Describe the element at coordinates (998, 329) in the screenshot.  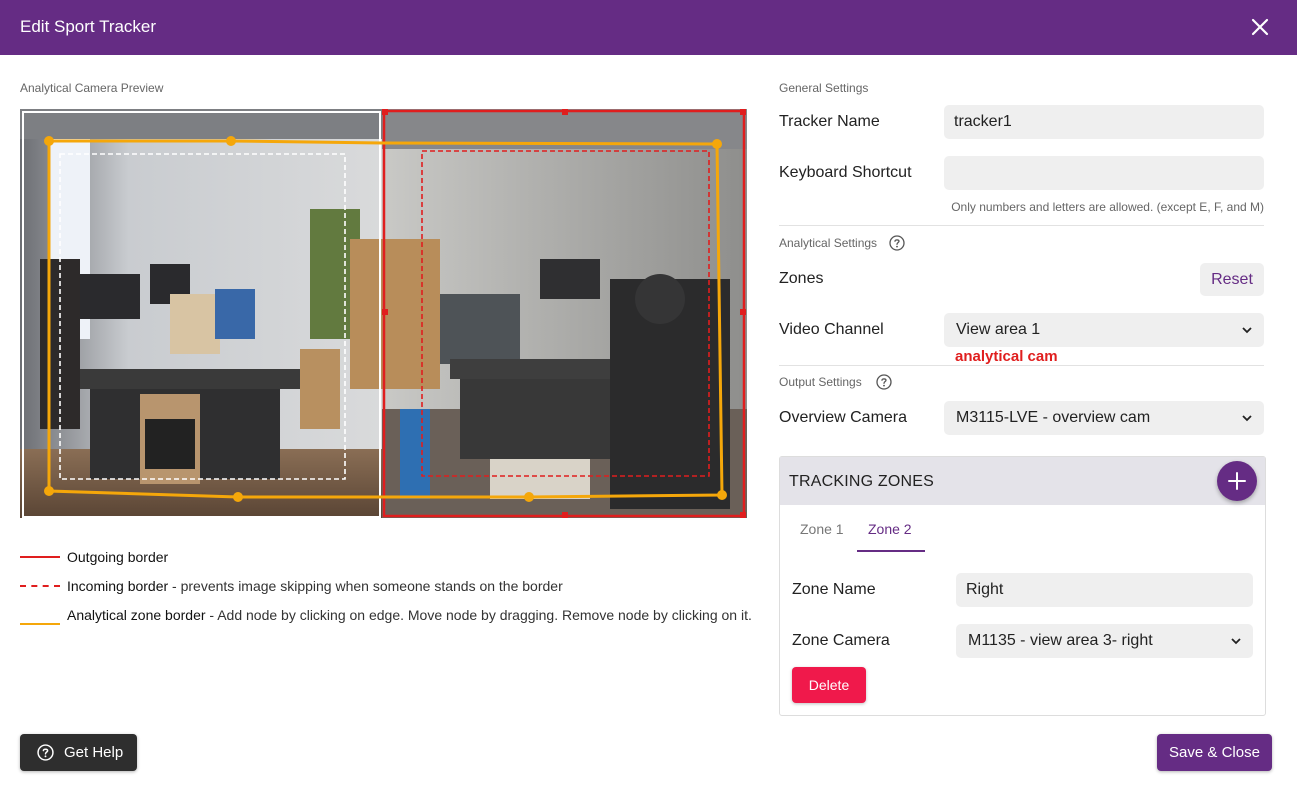
I see `video-channel-value: View area 1` at that location.